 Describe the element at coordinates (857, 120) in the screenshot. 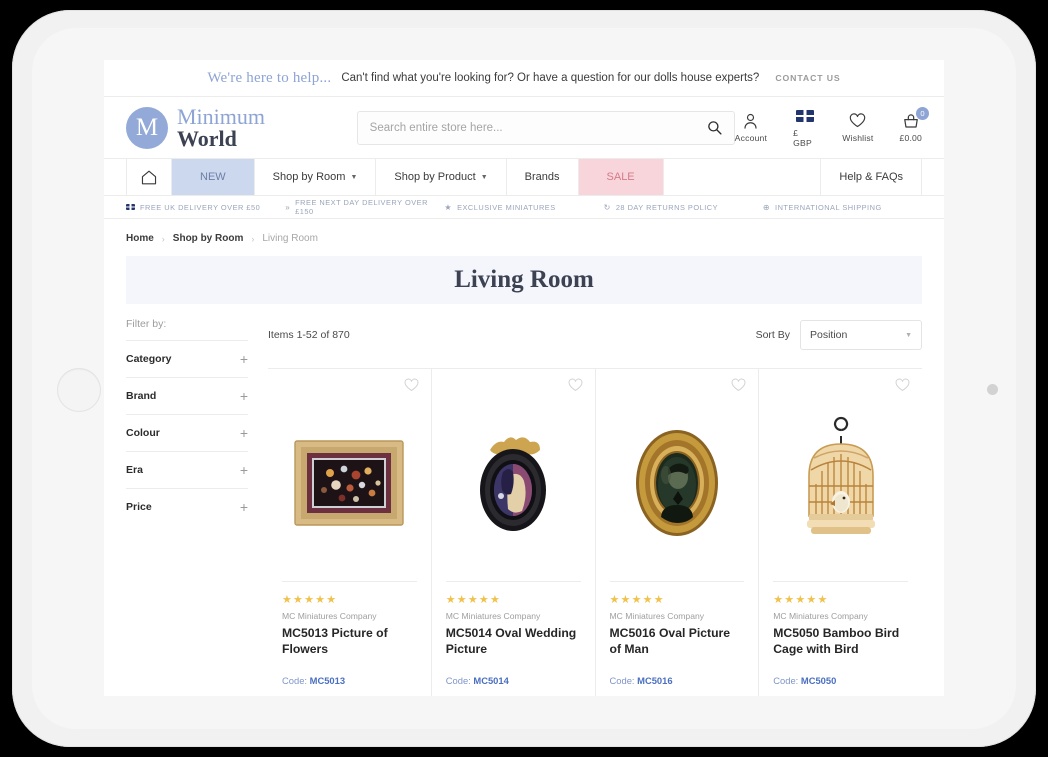

I see `heart-icon` at that location.